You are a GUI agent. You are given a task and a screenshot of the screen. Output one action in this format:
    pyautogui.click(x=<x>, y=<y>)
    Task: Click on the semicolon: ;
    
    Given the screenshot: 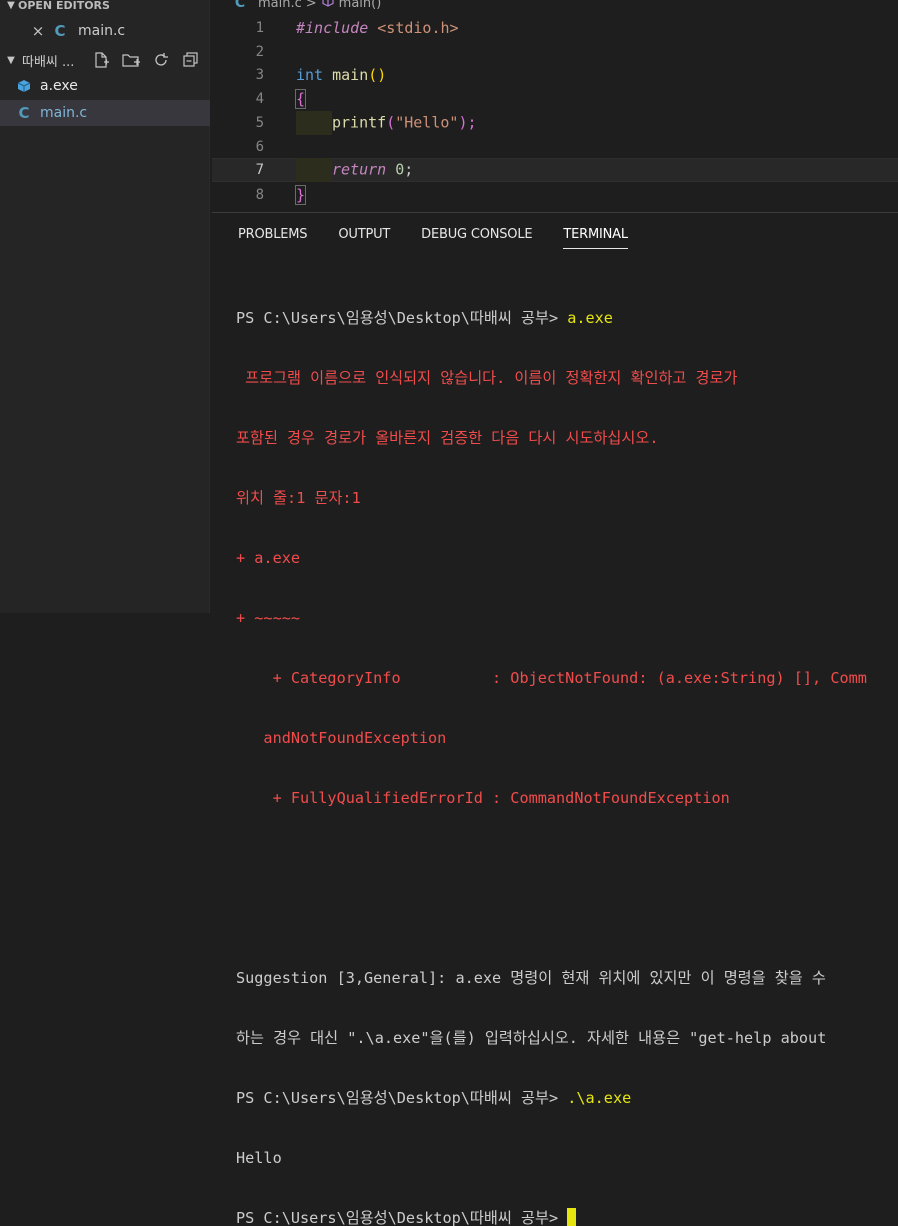 What is the action you would take?
    pyautogui.click(x=409, y=169)
    